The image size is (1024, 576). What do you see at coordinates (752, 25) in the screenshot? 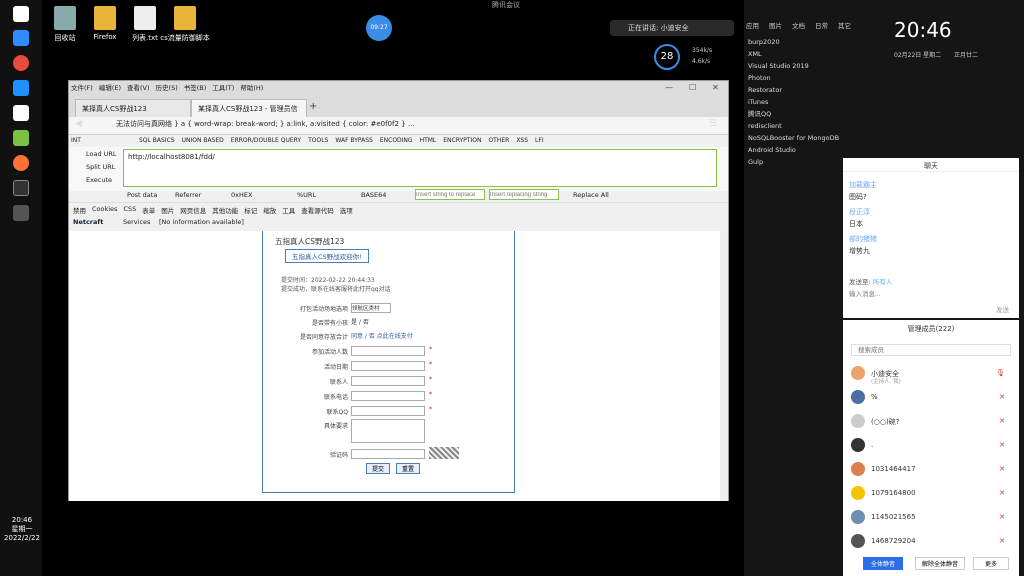
I see `tab-apps: 应用` at bounding box center [752, 25].